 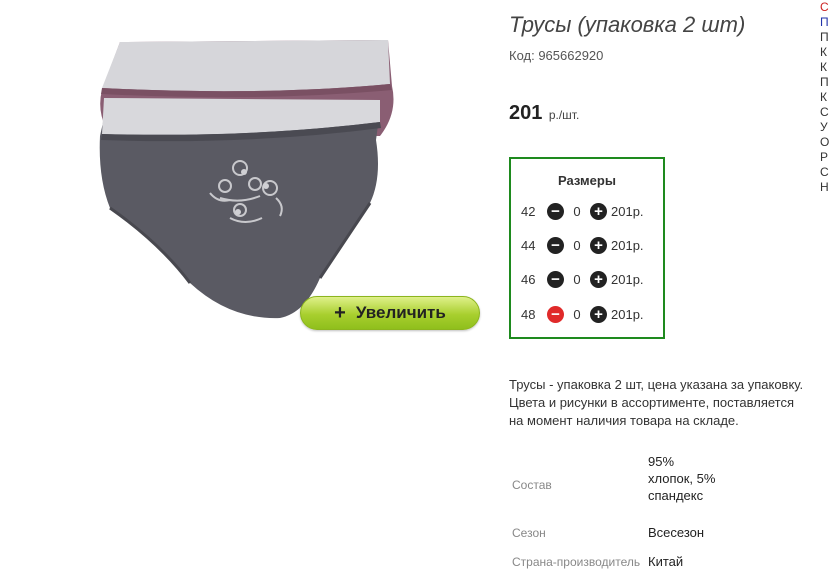 What do you see at coordinates (587, 180) in the screenshot?
I see `sizes-title: Размеры` at bounding box center [587, 180].